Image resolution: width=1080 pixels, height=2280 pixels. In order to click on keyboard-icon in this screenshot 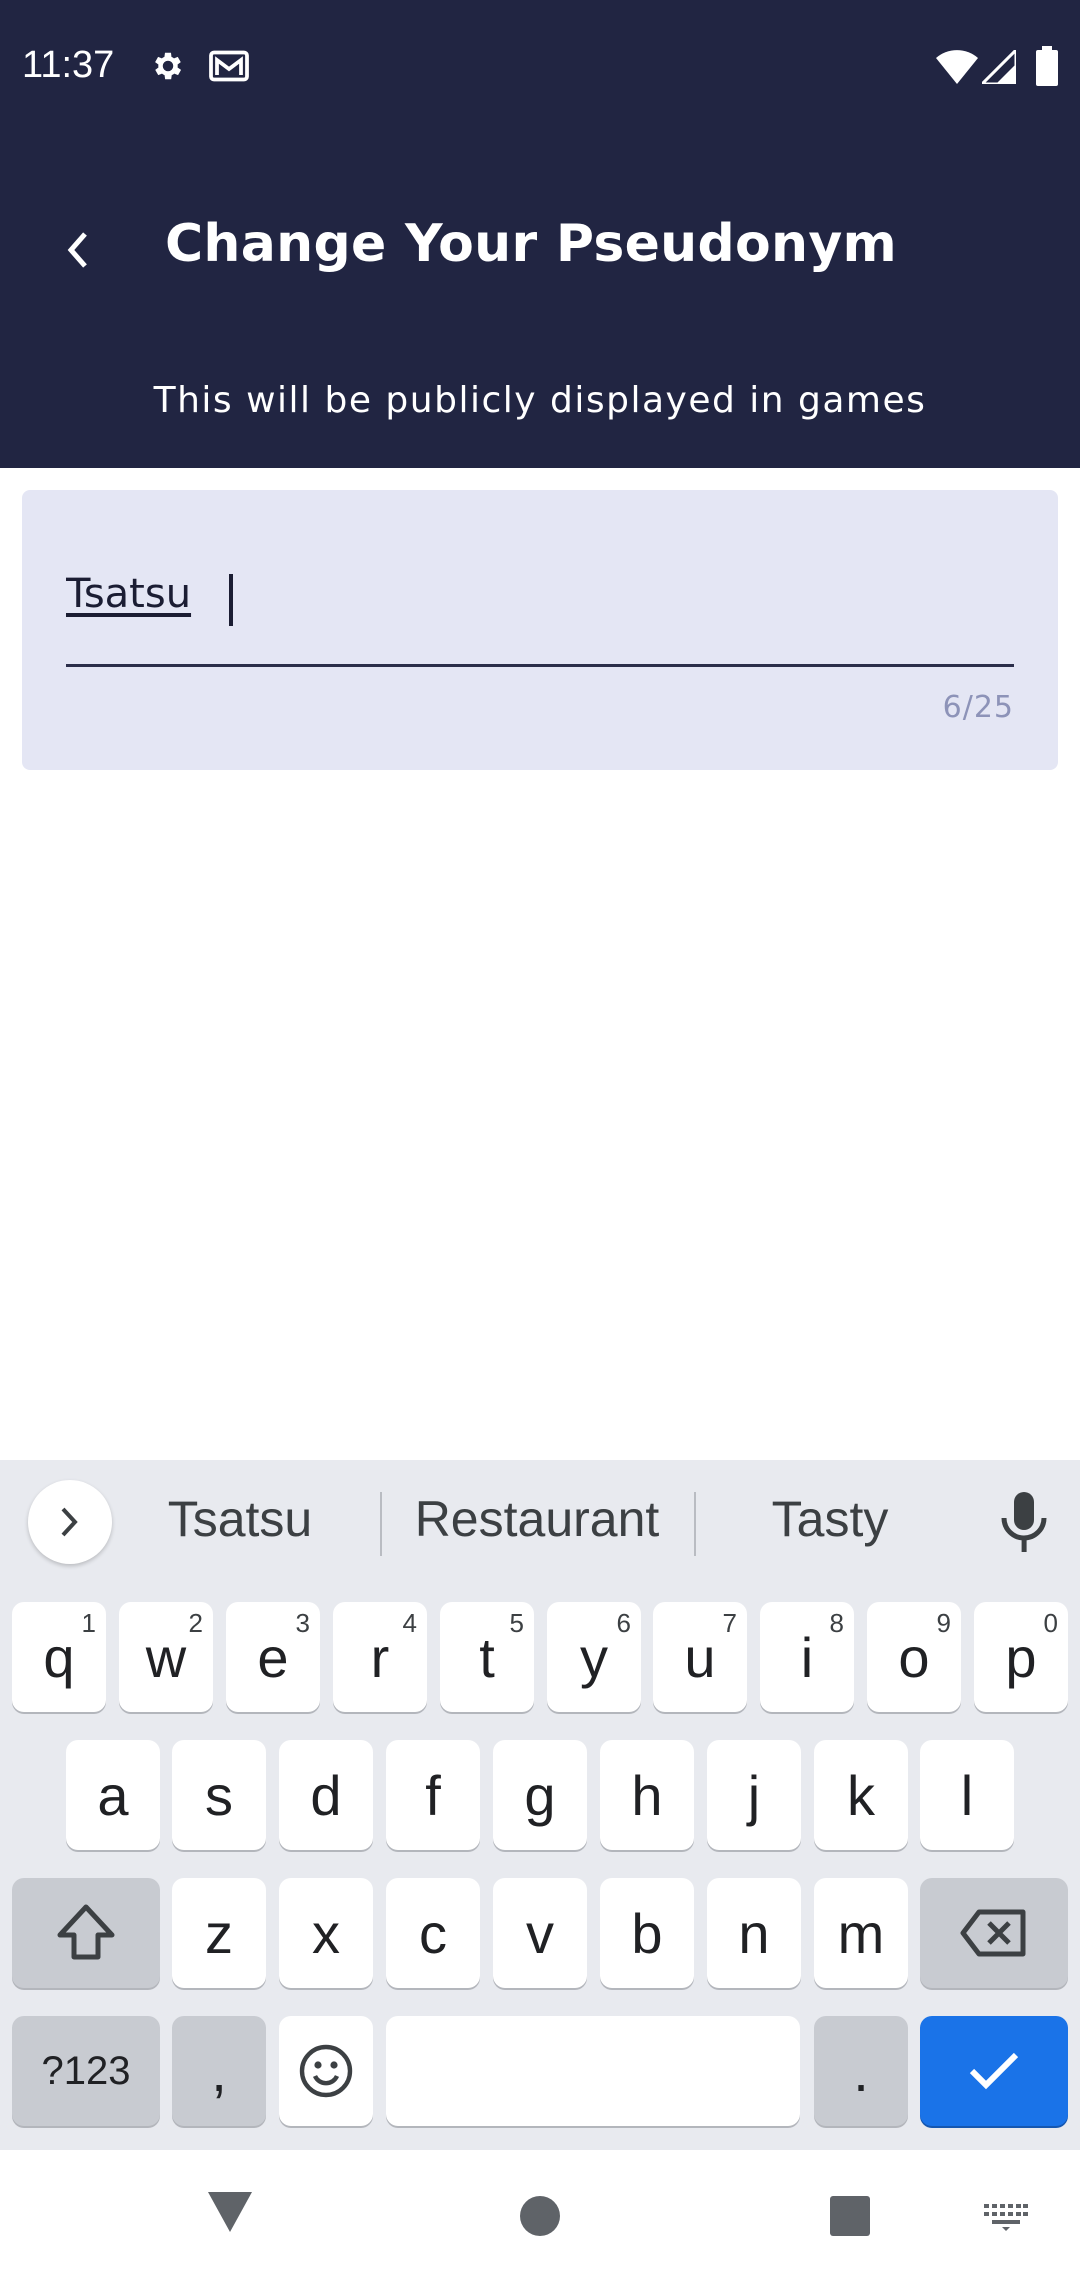, I will do `click(1006, 2217)`.